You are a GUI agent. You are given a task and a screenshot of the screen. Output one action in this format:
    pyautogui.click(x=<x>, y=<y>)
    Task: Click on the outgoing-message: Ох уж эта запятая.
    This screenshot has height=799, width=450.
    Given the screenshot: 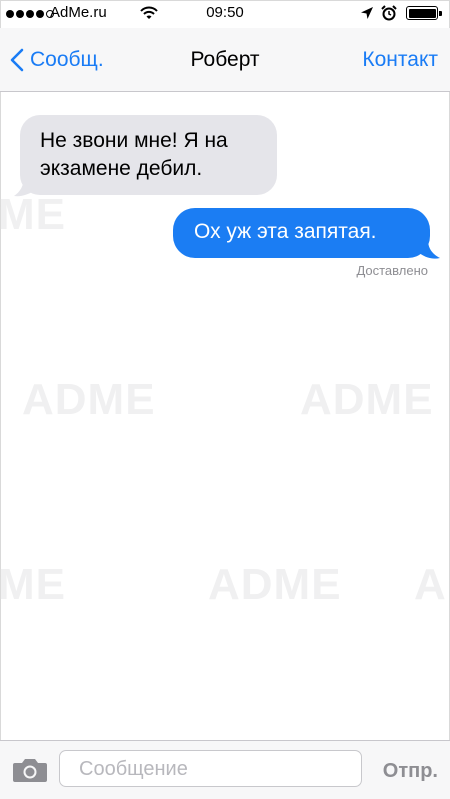 What is the action you would take?
    pyautogui.click(x=301, y=233)
    